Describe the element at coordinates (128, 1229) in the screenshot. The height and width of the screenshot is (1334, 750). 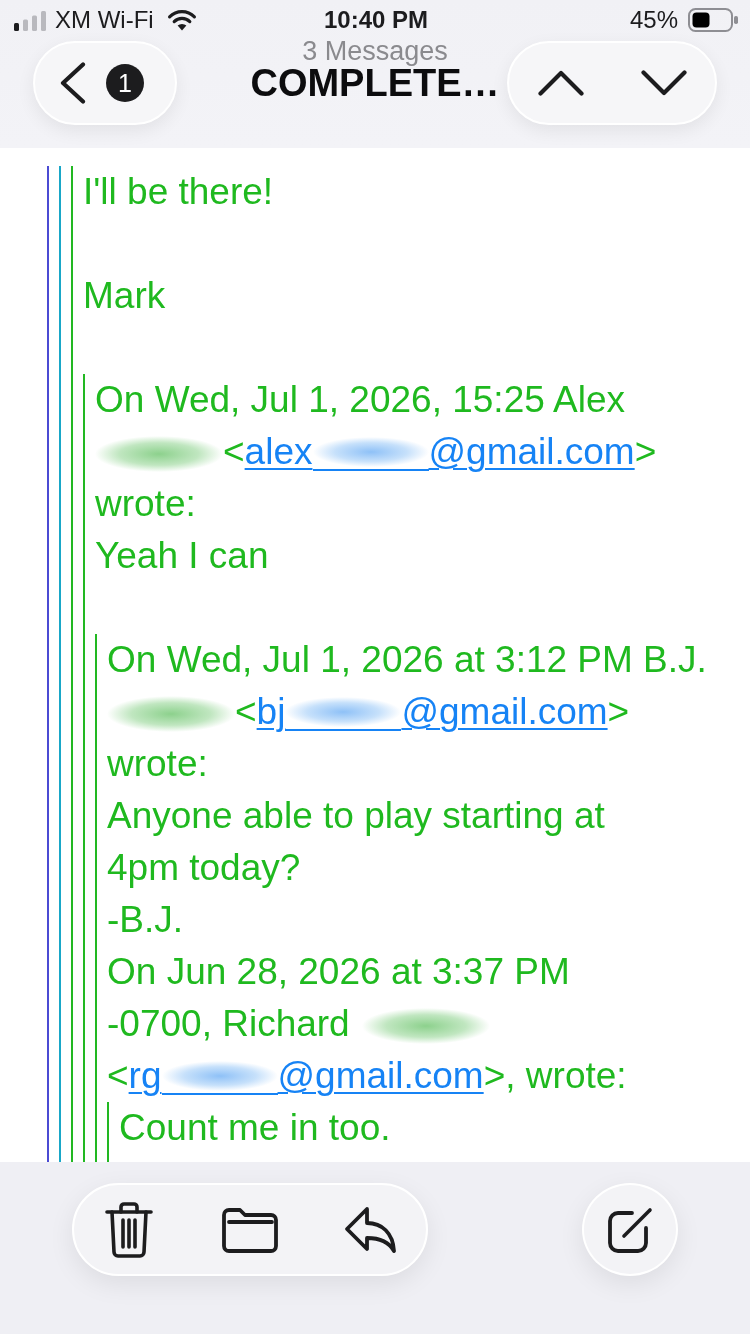
I see `trash-icon` at that location.